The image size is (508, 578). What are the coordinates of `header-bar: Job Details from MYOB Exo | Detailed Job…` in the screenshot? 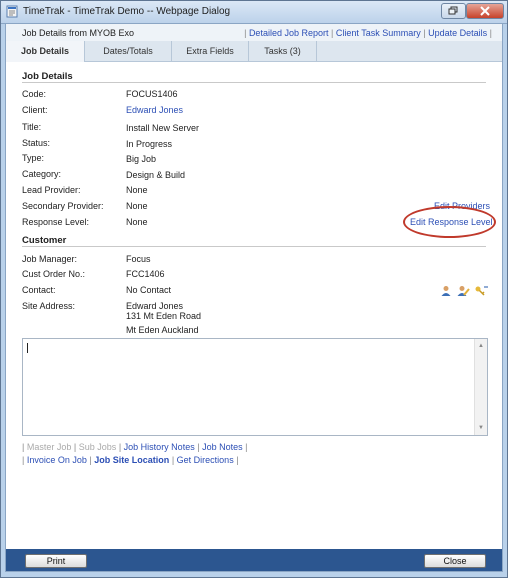 It's located at (254, 33).